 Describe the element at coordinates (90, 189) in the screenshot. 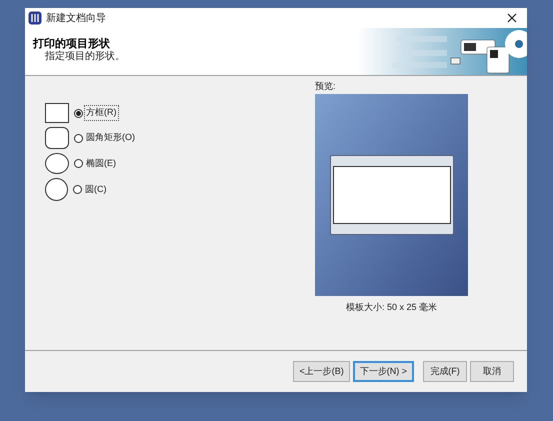

I see `shape-radio: 圆(C)` at that location.